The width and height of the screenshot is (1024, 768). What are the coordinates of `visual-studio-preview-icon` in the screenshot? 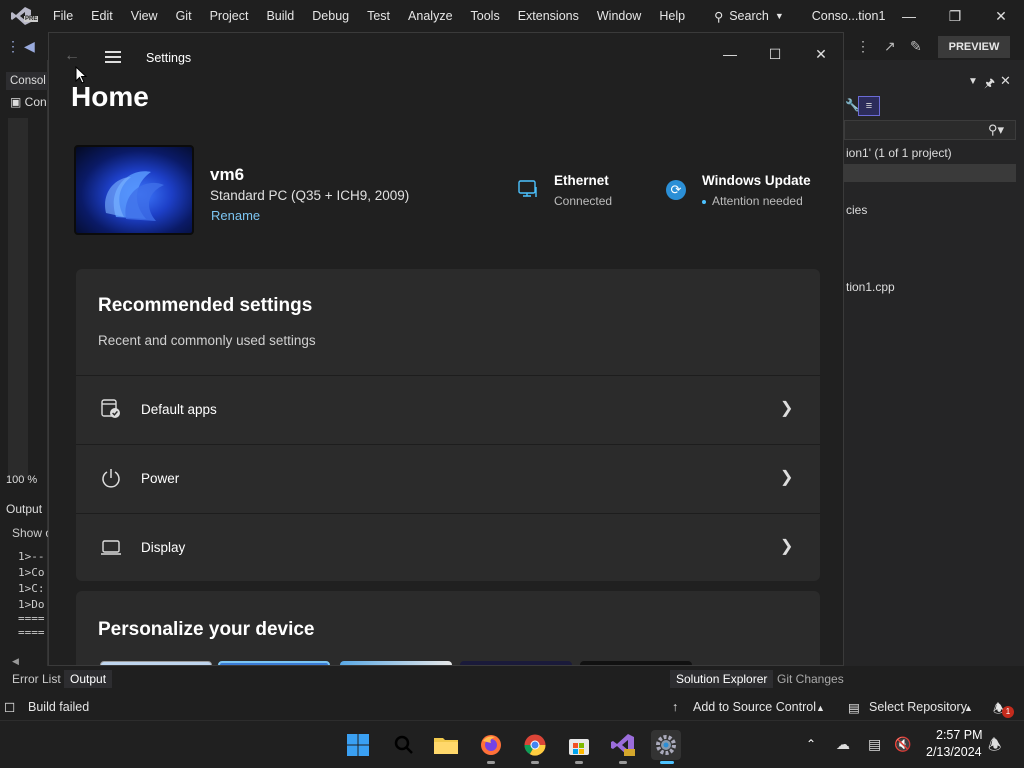 It's located at (623, 745).